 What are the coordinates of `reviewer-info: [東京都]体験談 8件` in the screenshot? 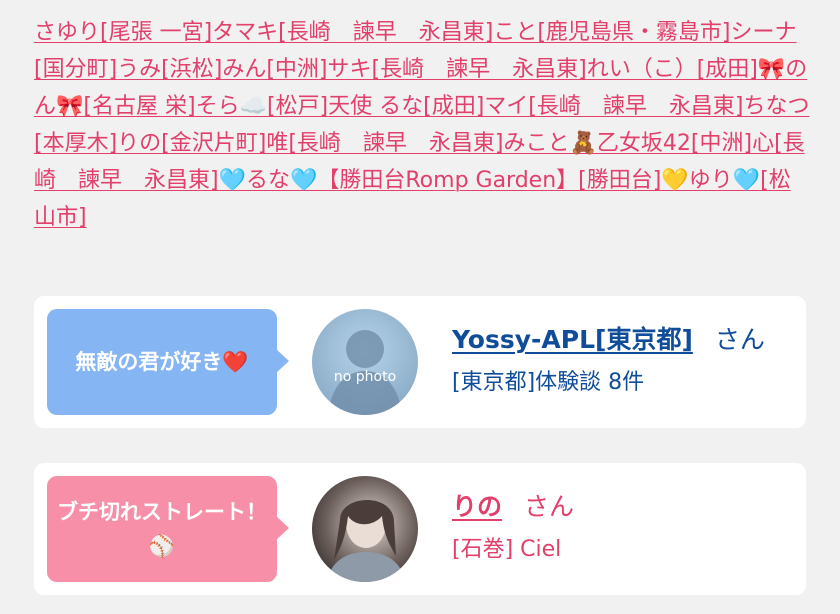 It's located at (548, 382).